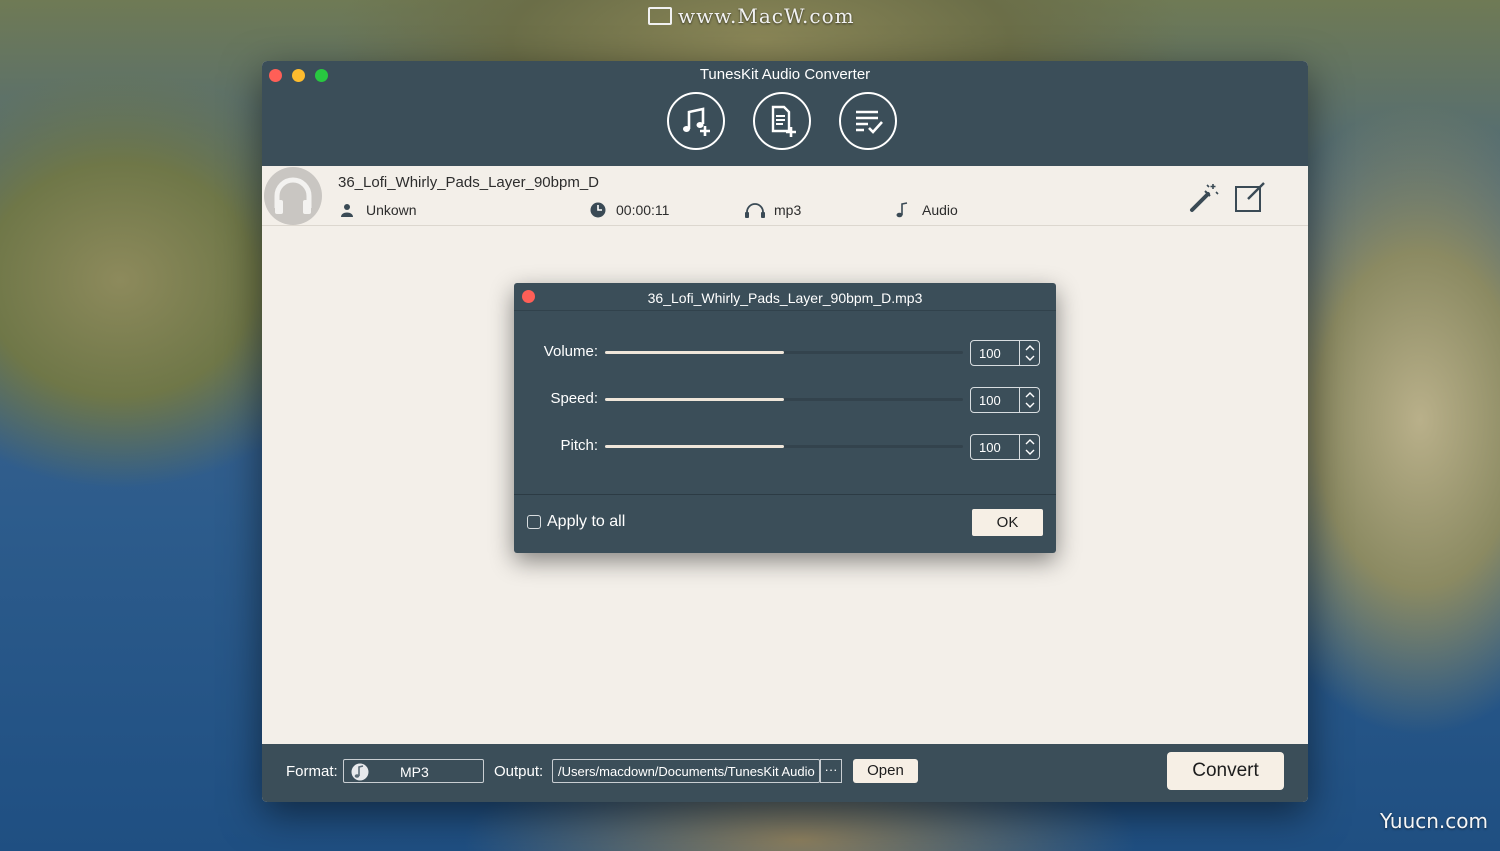  Describe the element at coordinates (990, 447) in the screenshot. I see `pitch-value: 100` at that location.